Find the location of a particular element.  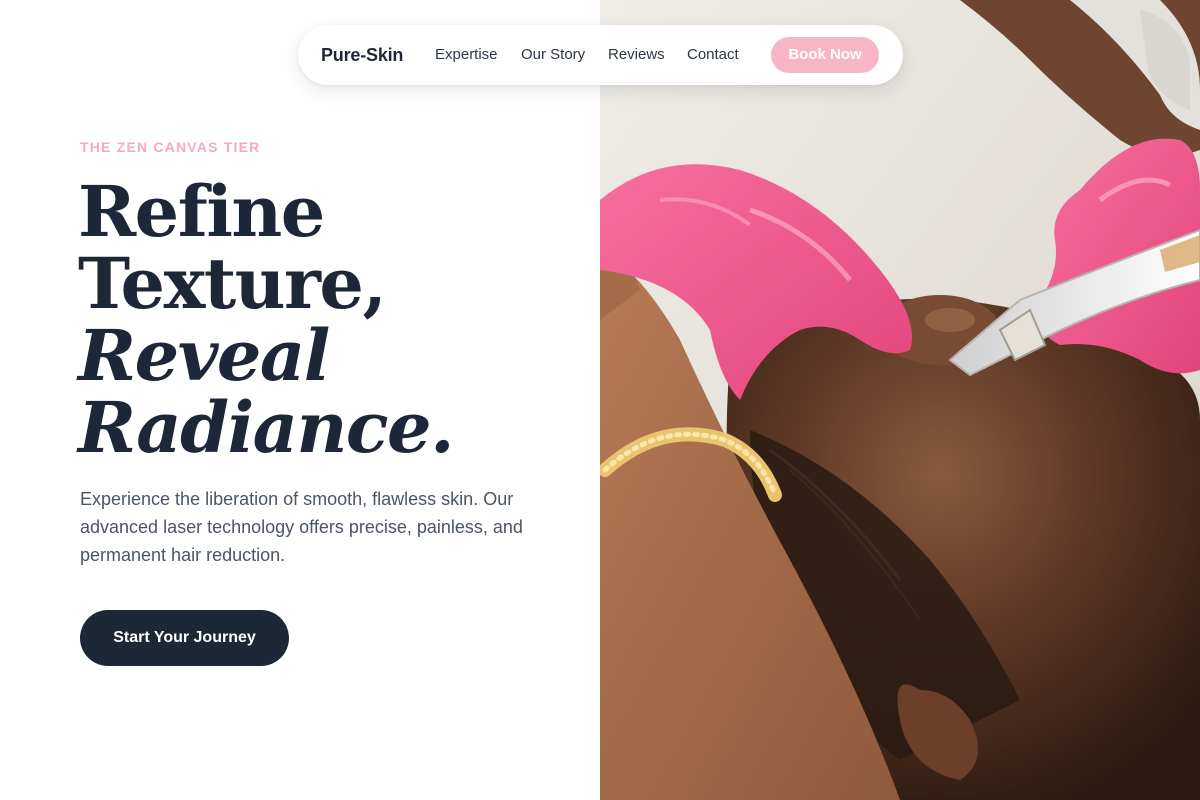

headline-line-1: Refine is located at coordinates (201, 211).